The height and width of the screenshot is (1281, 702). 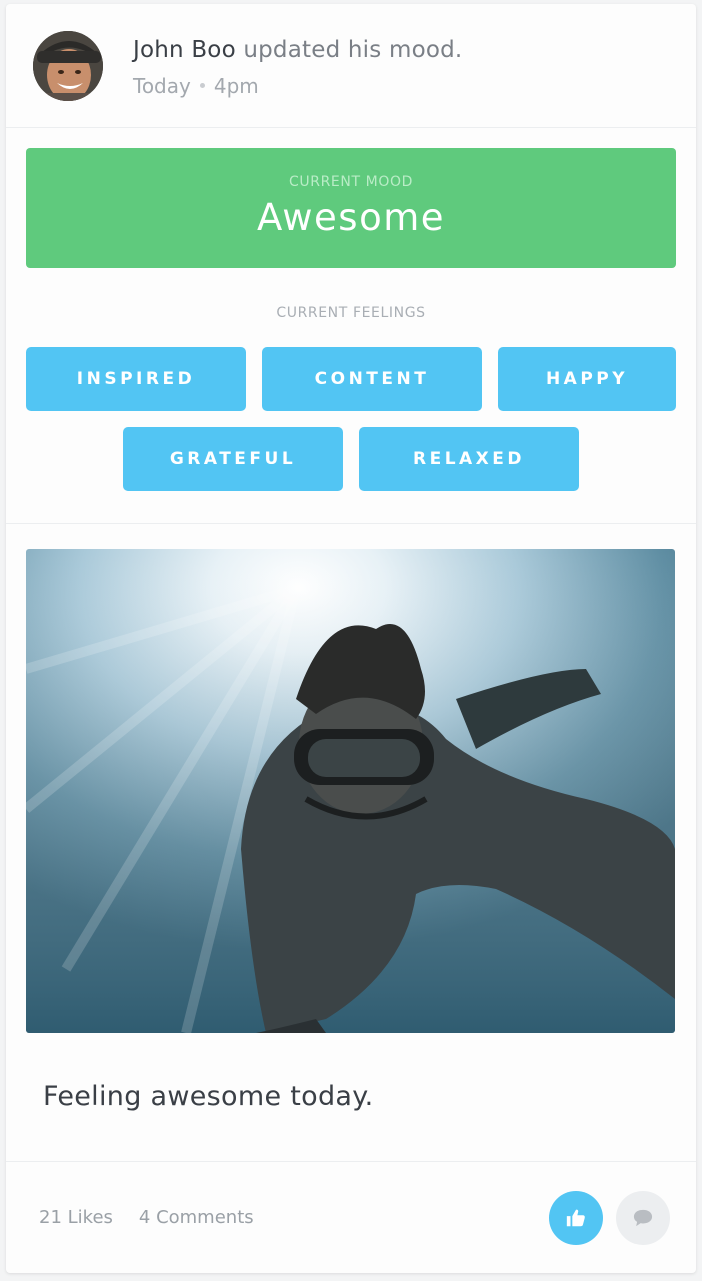 I want to click on post-headline: John Boo updated his mood., so click(x=297, y=50).